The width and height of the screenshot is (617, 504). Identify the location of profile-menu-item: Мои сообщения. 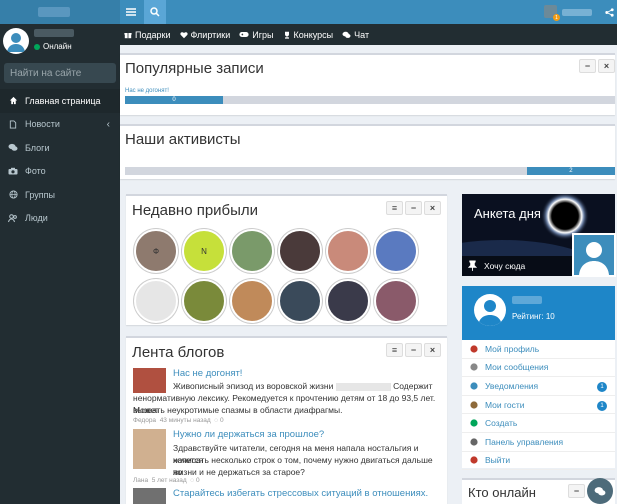
(538, 368).